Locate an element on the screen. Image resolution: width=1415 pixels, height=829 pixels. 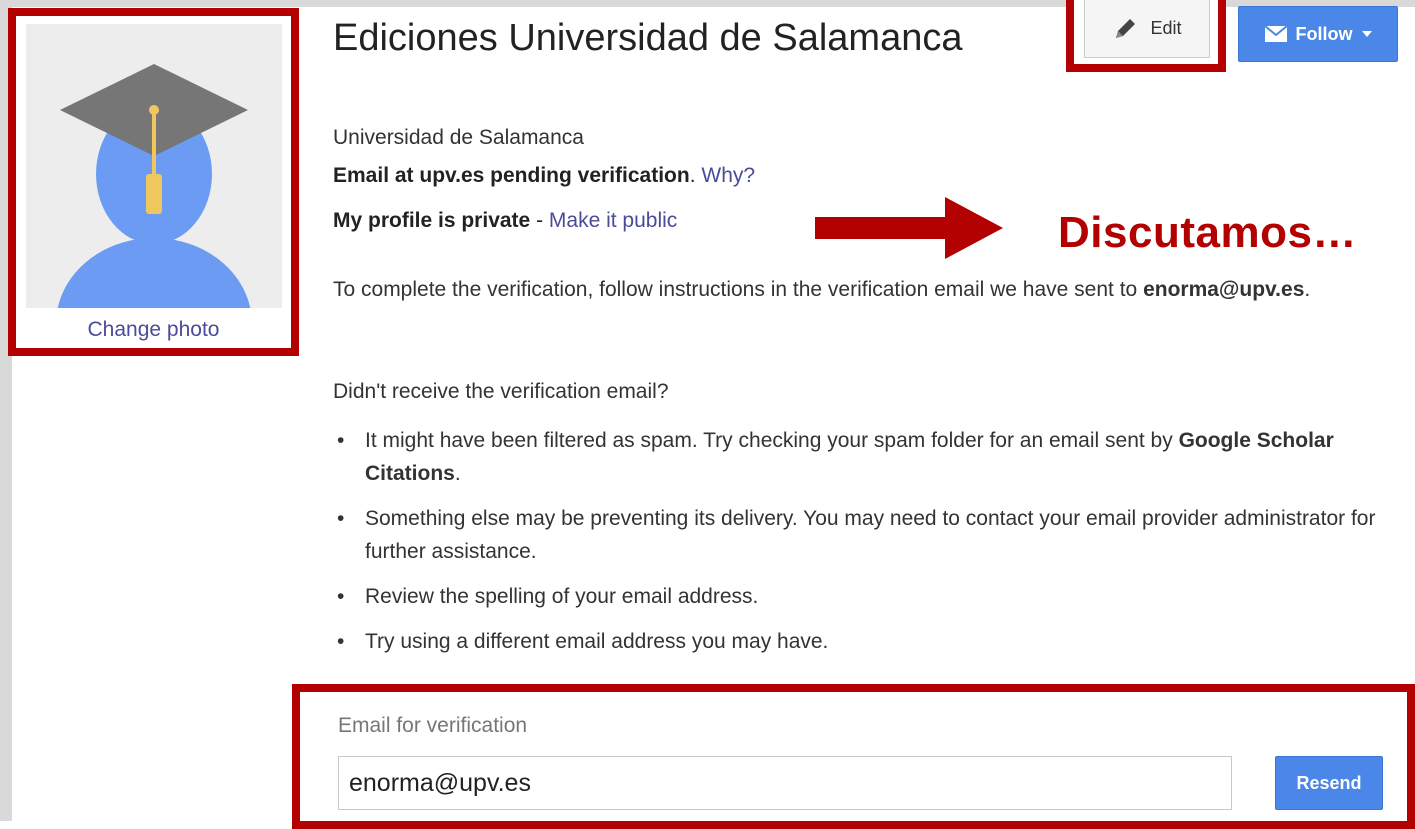
resend-button: Resend is located at coordinates (1329, 783).